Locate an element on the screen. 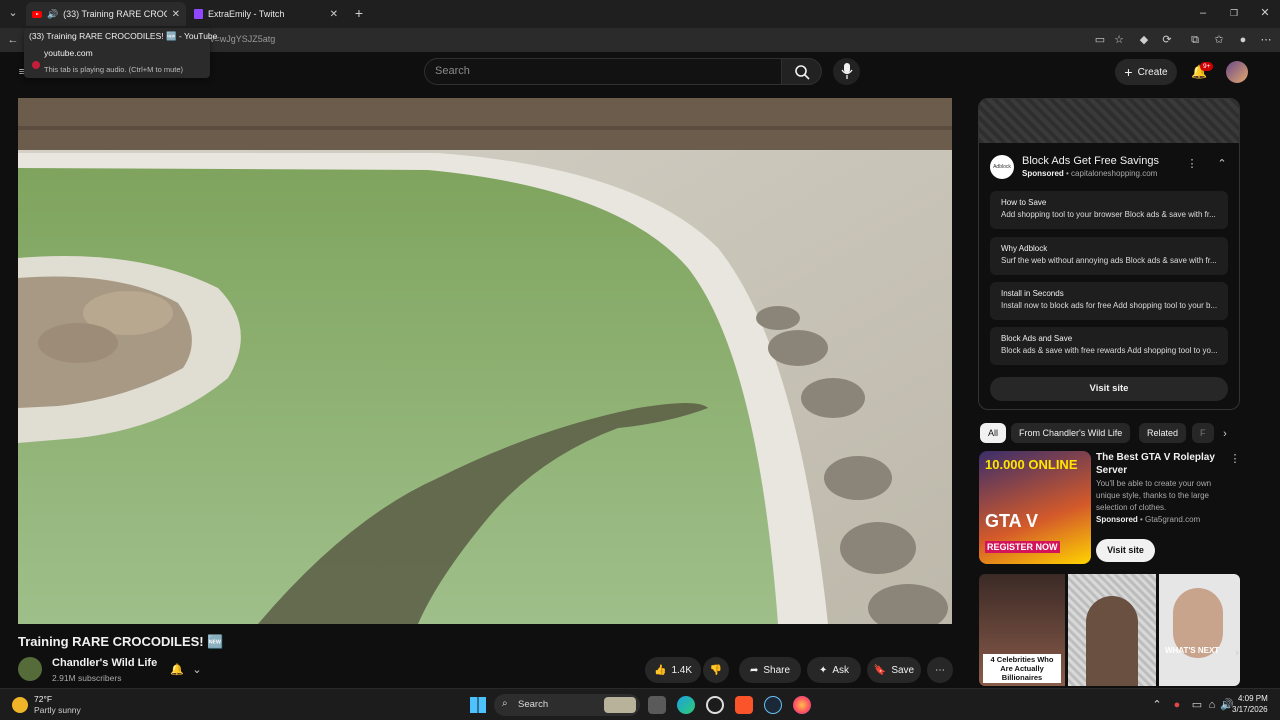 The image size is (1280, 720). share-button: ➦ Share is located at coordinates (770, 670).